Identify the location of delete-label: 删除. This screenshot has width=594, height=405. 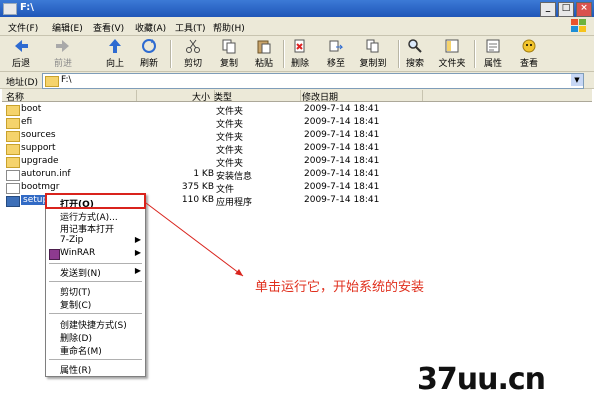
(299, 64).